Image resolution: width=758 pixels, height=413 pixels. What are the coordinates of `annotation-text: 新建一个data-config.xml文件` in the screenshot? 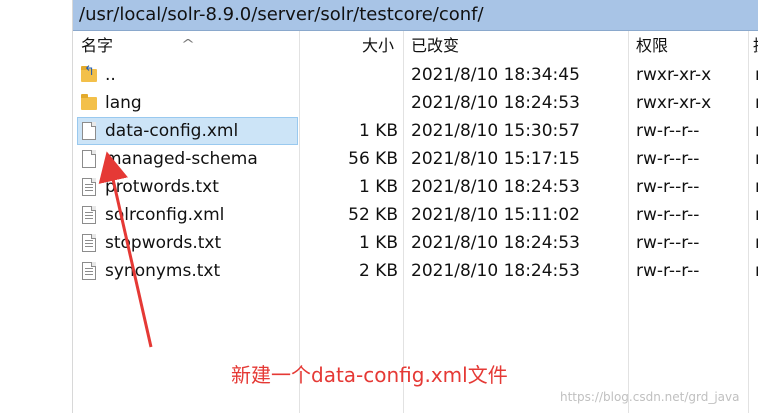 It's located at (369, 375).